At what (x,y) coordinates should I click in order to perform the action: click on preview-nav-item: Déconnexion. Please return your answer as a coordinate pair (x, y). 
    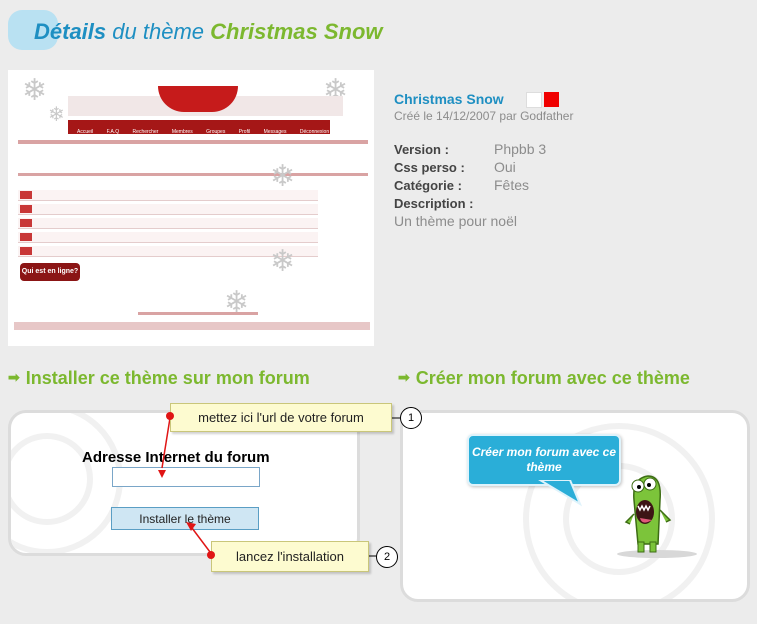
    Looking at the image, I should click on (314, 132).